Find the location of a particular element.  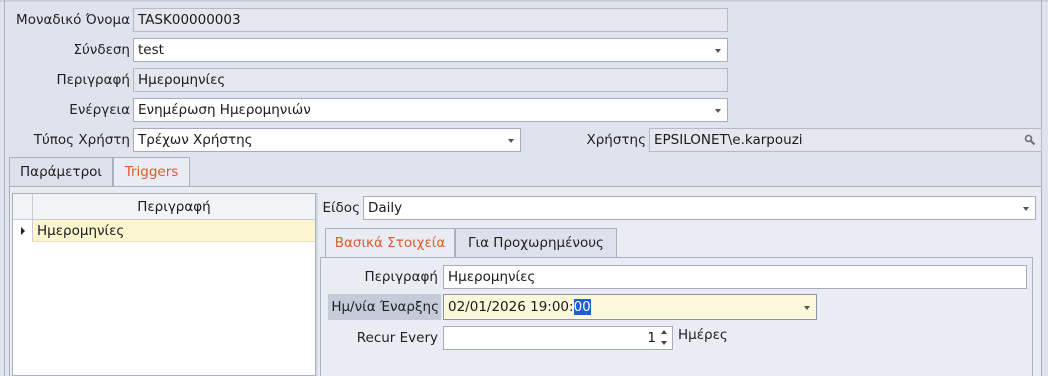

user-type-dropdown: Τρέχων Χρήστης is located at coordinates (327, 140).